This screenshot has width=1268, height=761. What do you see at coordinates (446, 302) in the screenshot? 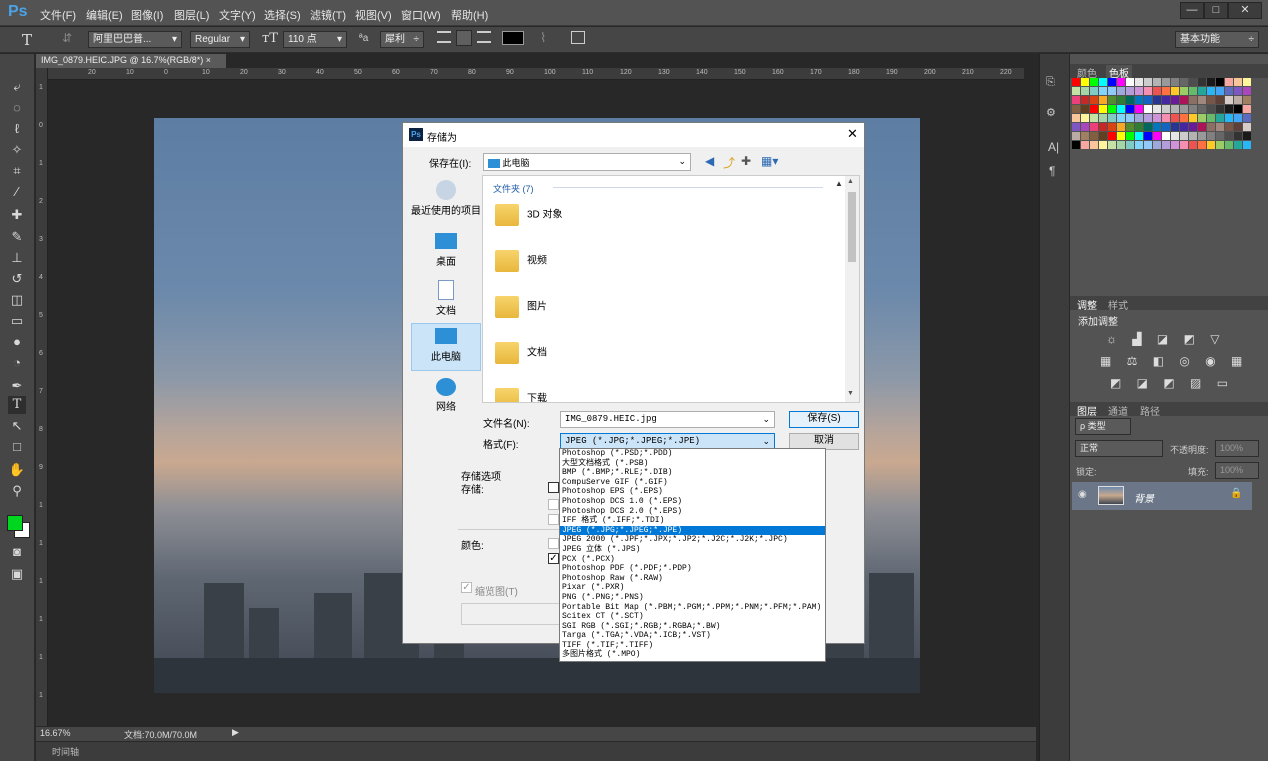
I see `place-documents: 文档` at bounding box center [446, 302].